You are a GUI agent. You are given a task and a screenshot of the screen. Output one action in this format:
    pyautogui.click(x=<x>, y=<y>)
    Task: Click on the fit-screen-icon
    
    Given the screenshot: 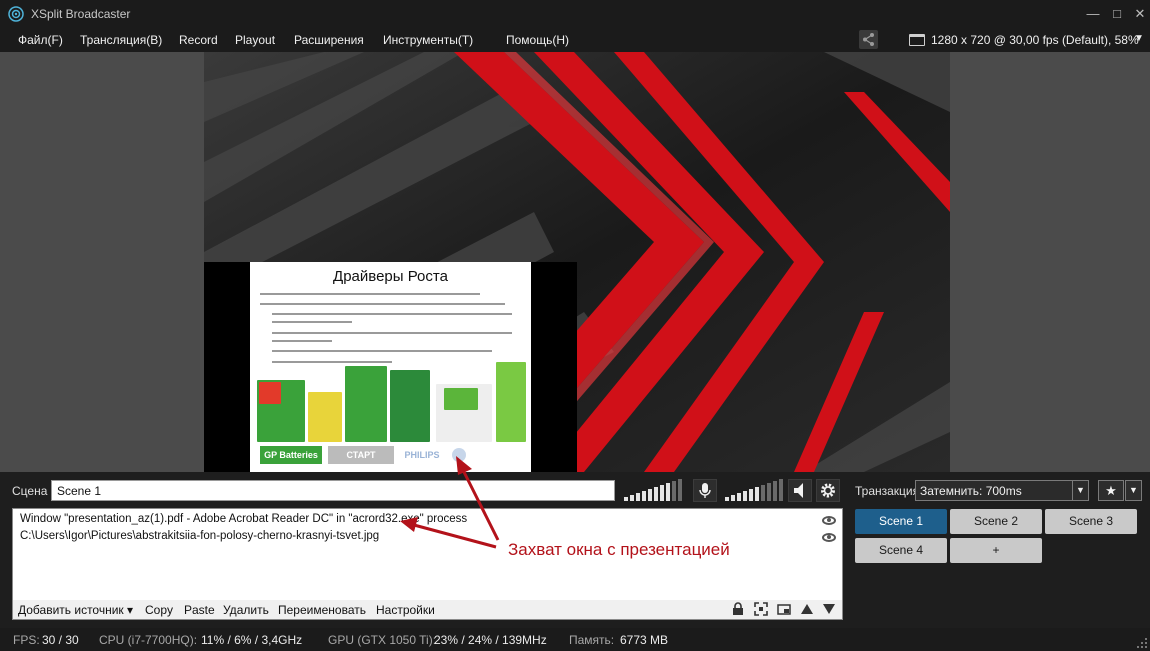 What is the action you would take?
    pyautogui.click(x=761, y=609)
    